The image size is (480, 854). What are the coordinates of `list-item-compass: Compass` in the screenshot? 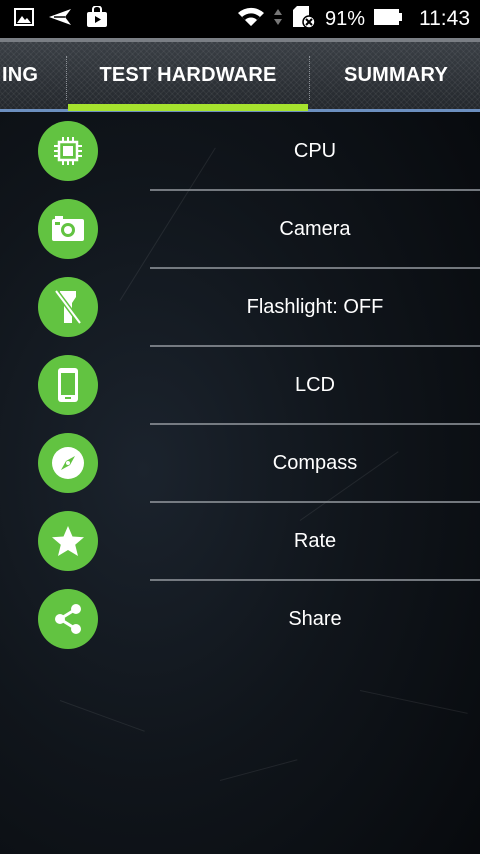 It's located at (240, 463).